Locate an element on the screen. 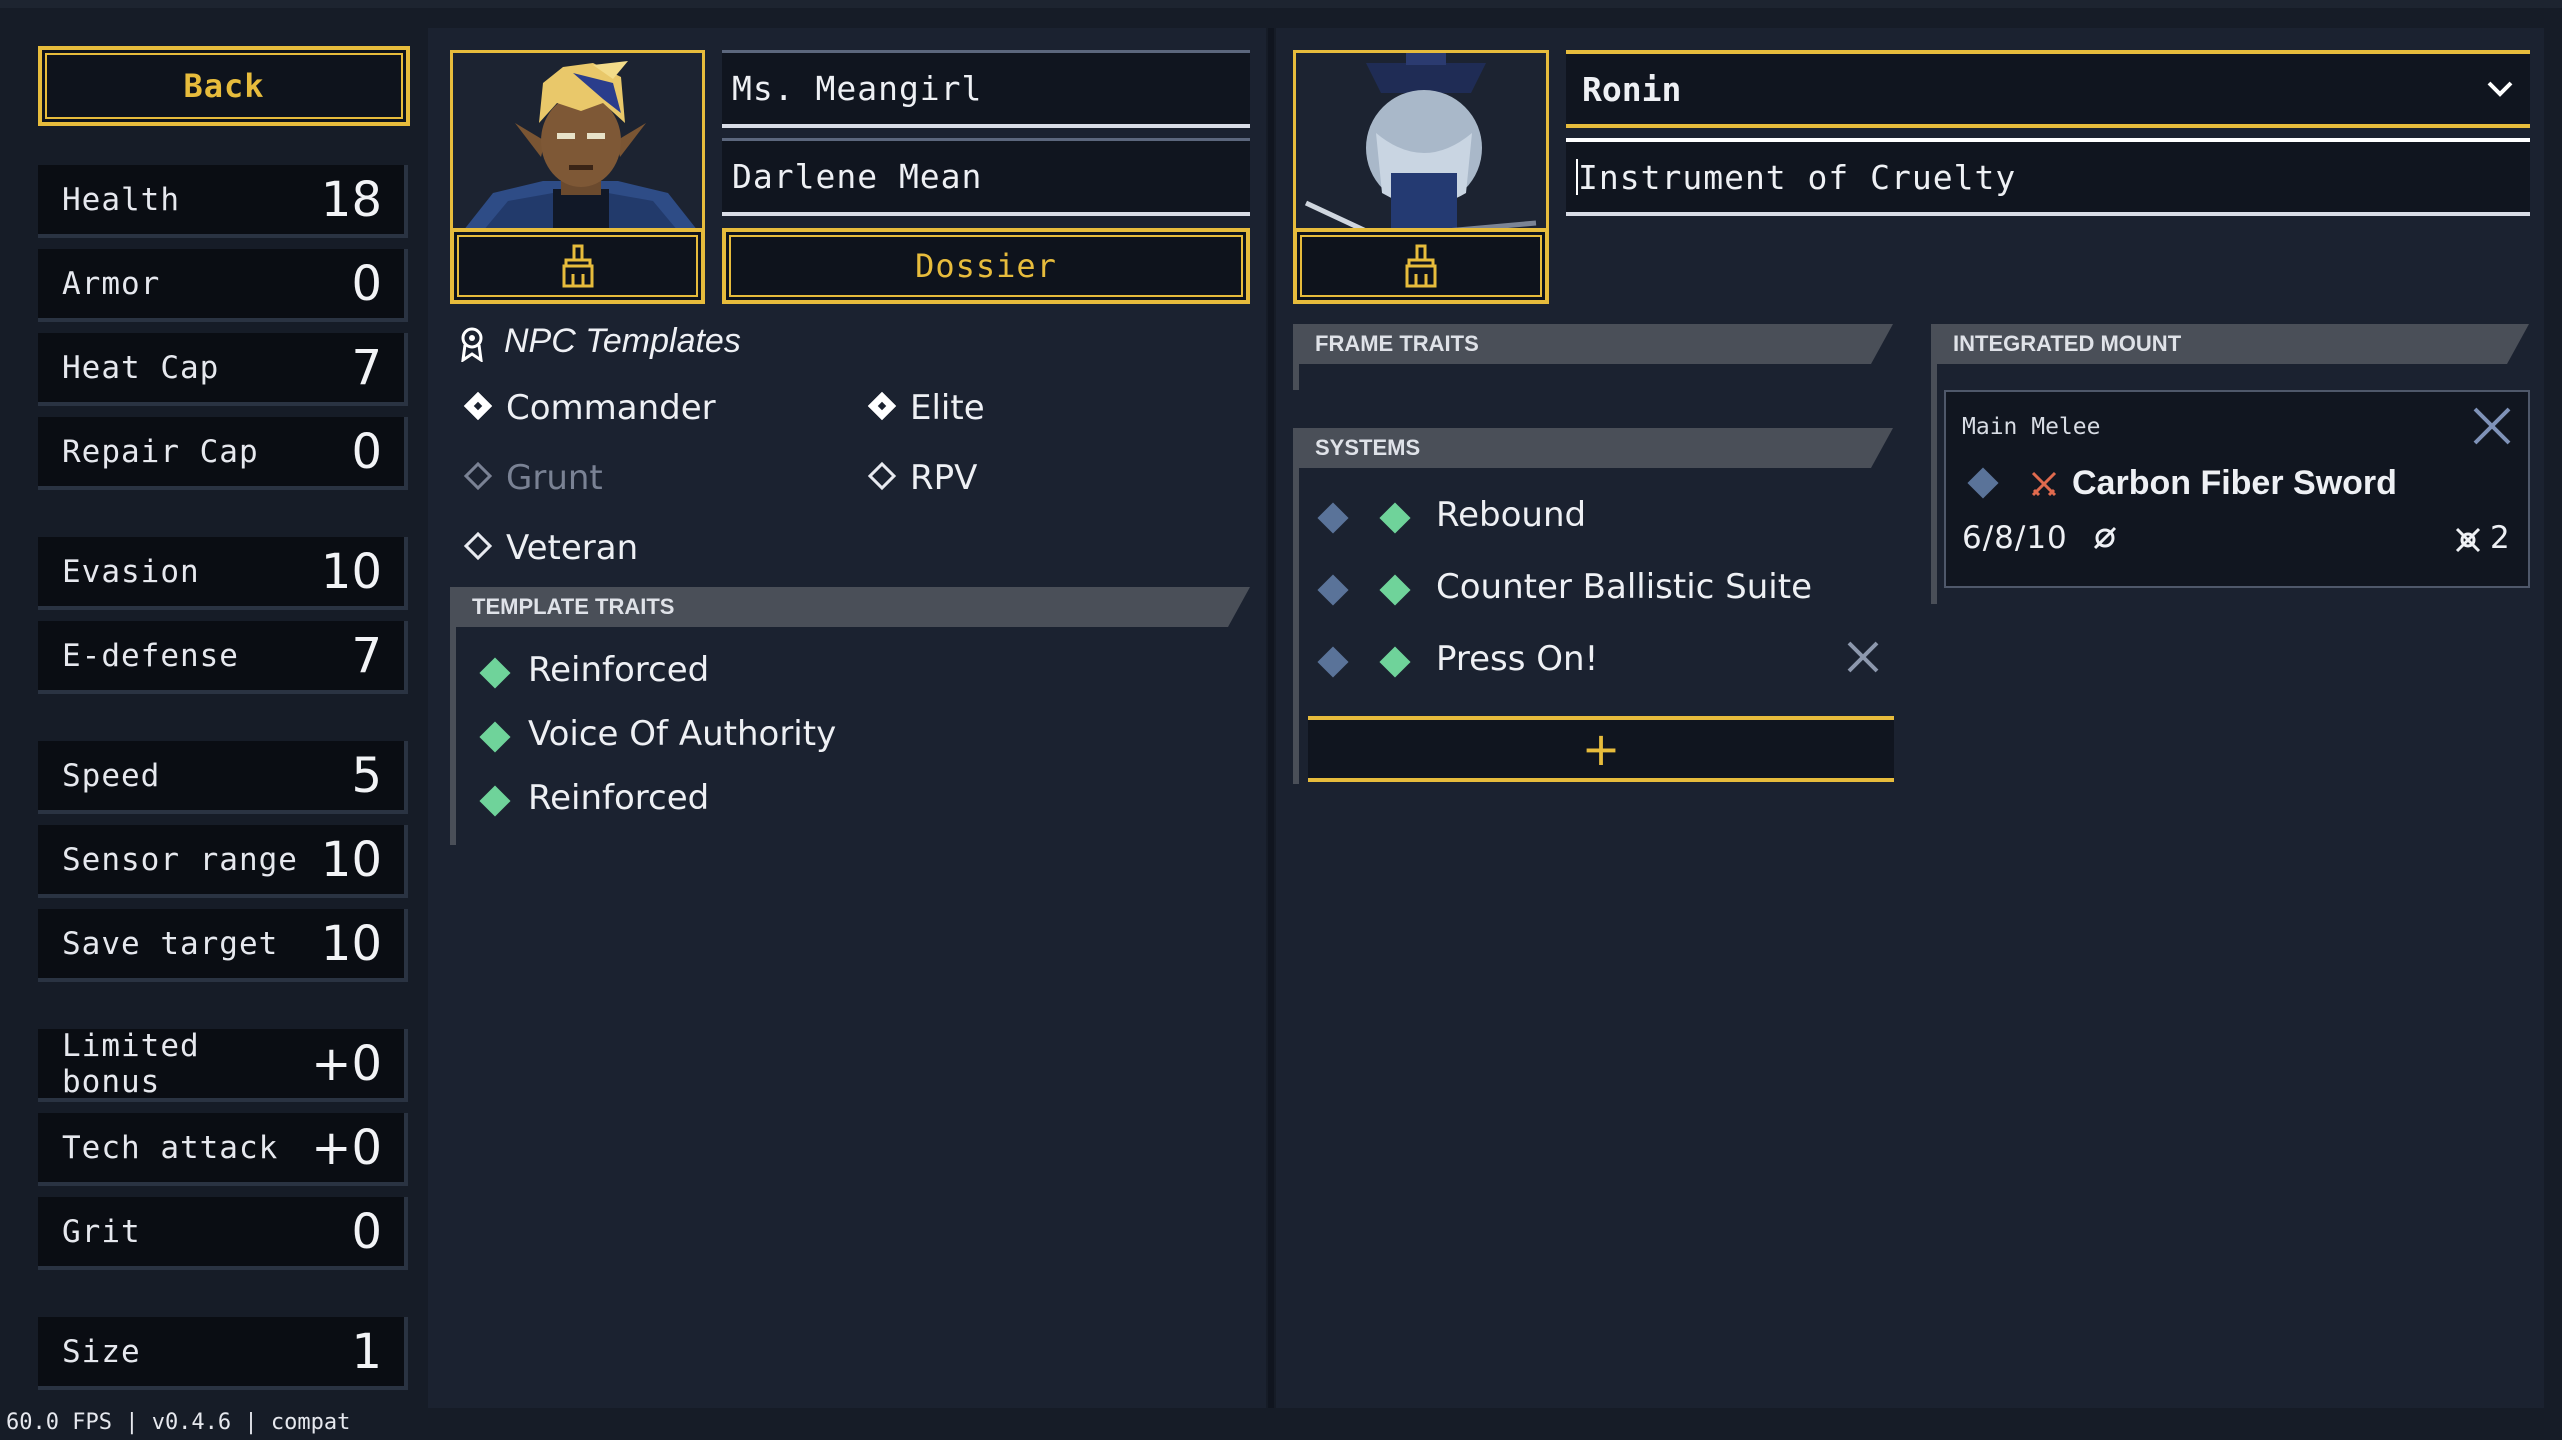  stat-value: 1 is located at coordinates (366, 1351).